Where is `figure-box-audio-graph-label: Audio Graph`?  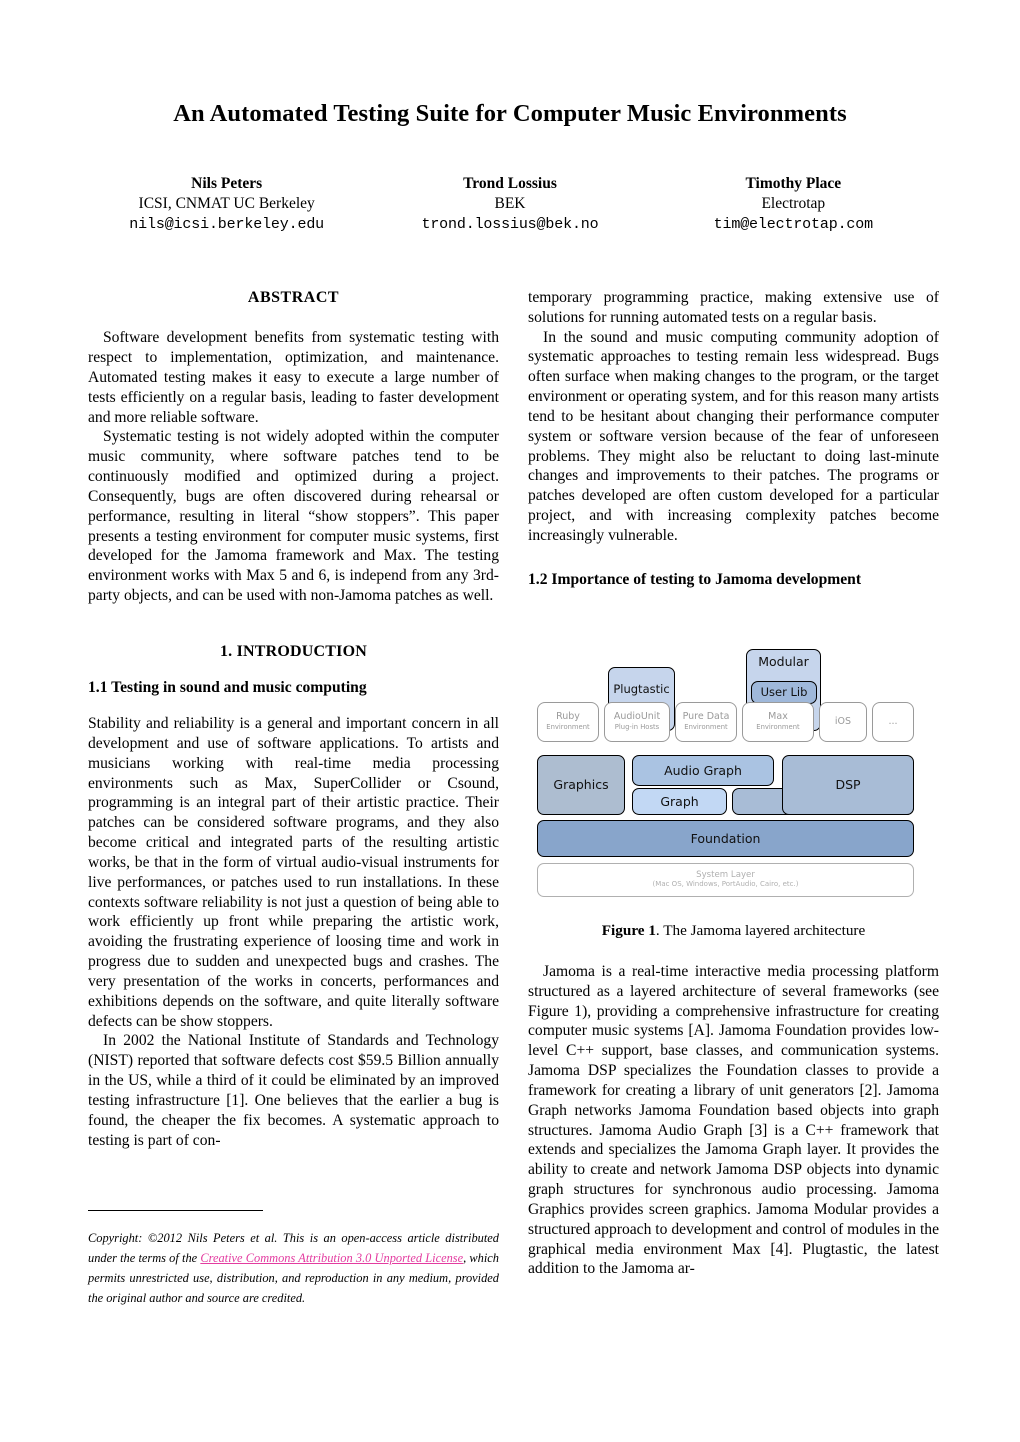
figure-box-audio-graph-label: Audio Graph is located at coordinates (703, 770).